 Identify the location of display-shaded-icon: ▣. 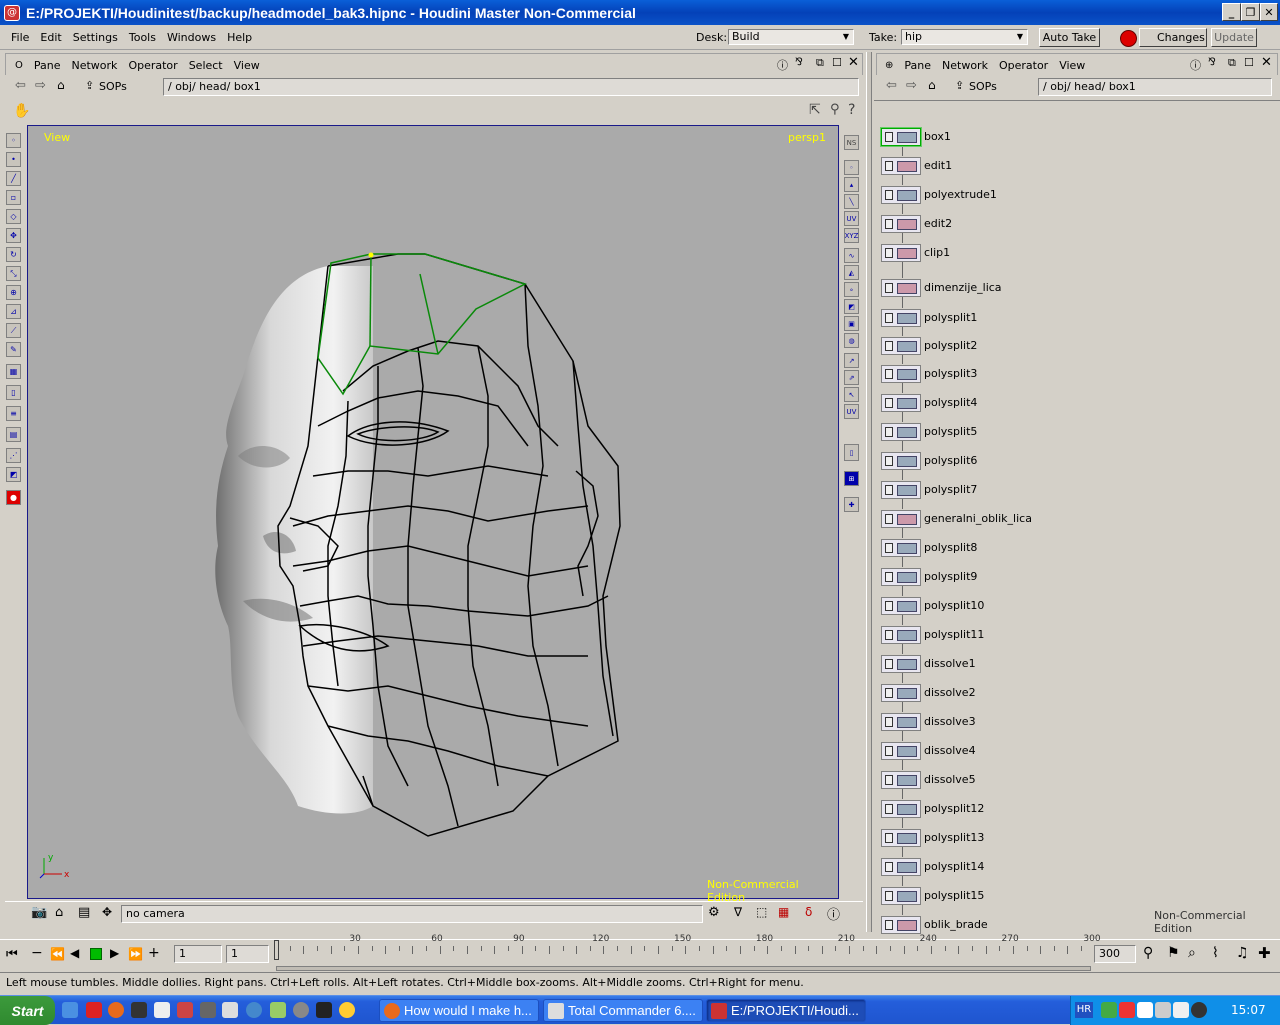
(851, 323).